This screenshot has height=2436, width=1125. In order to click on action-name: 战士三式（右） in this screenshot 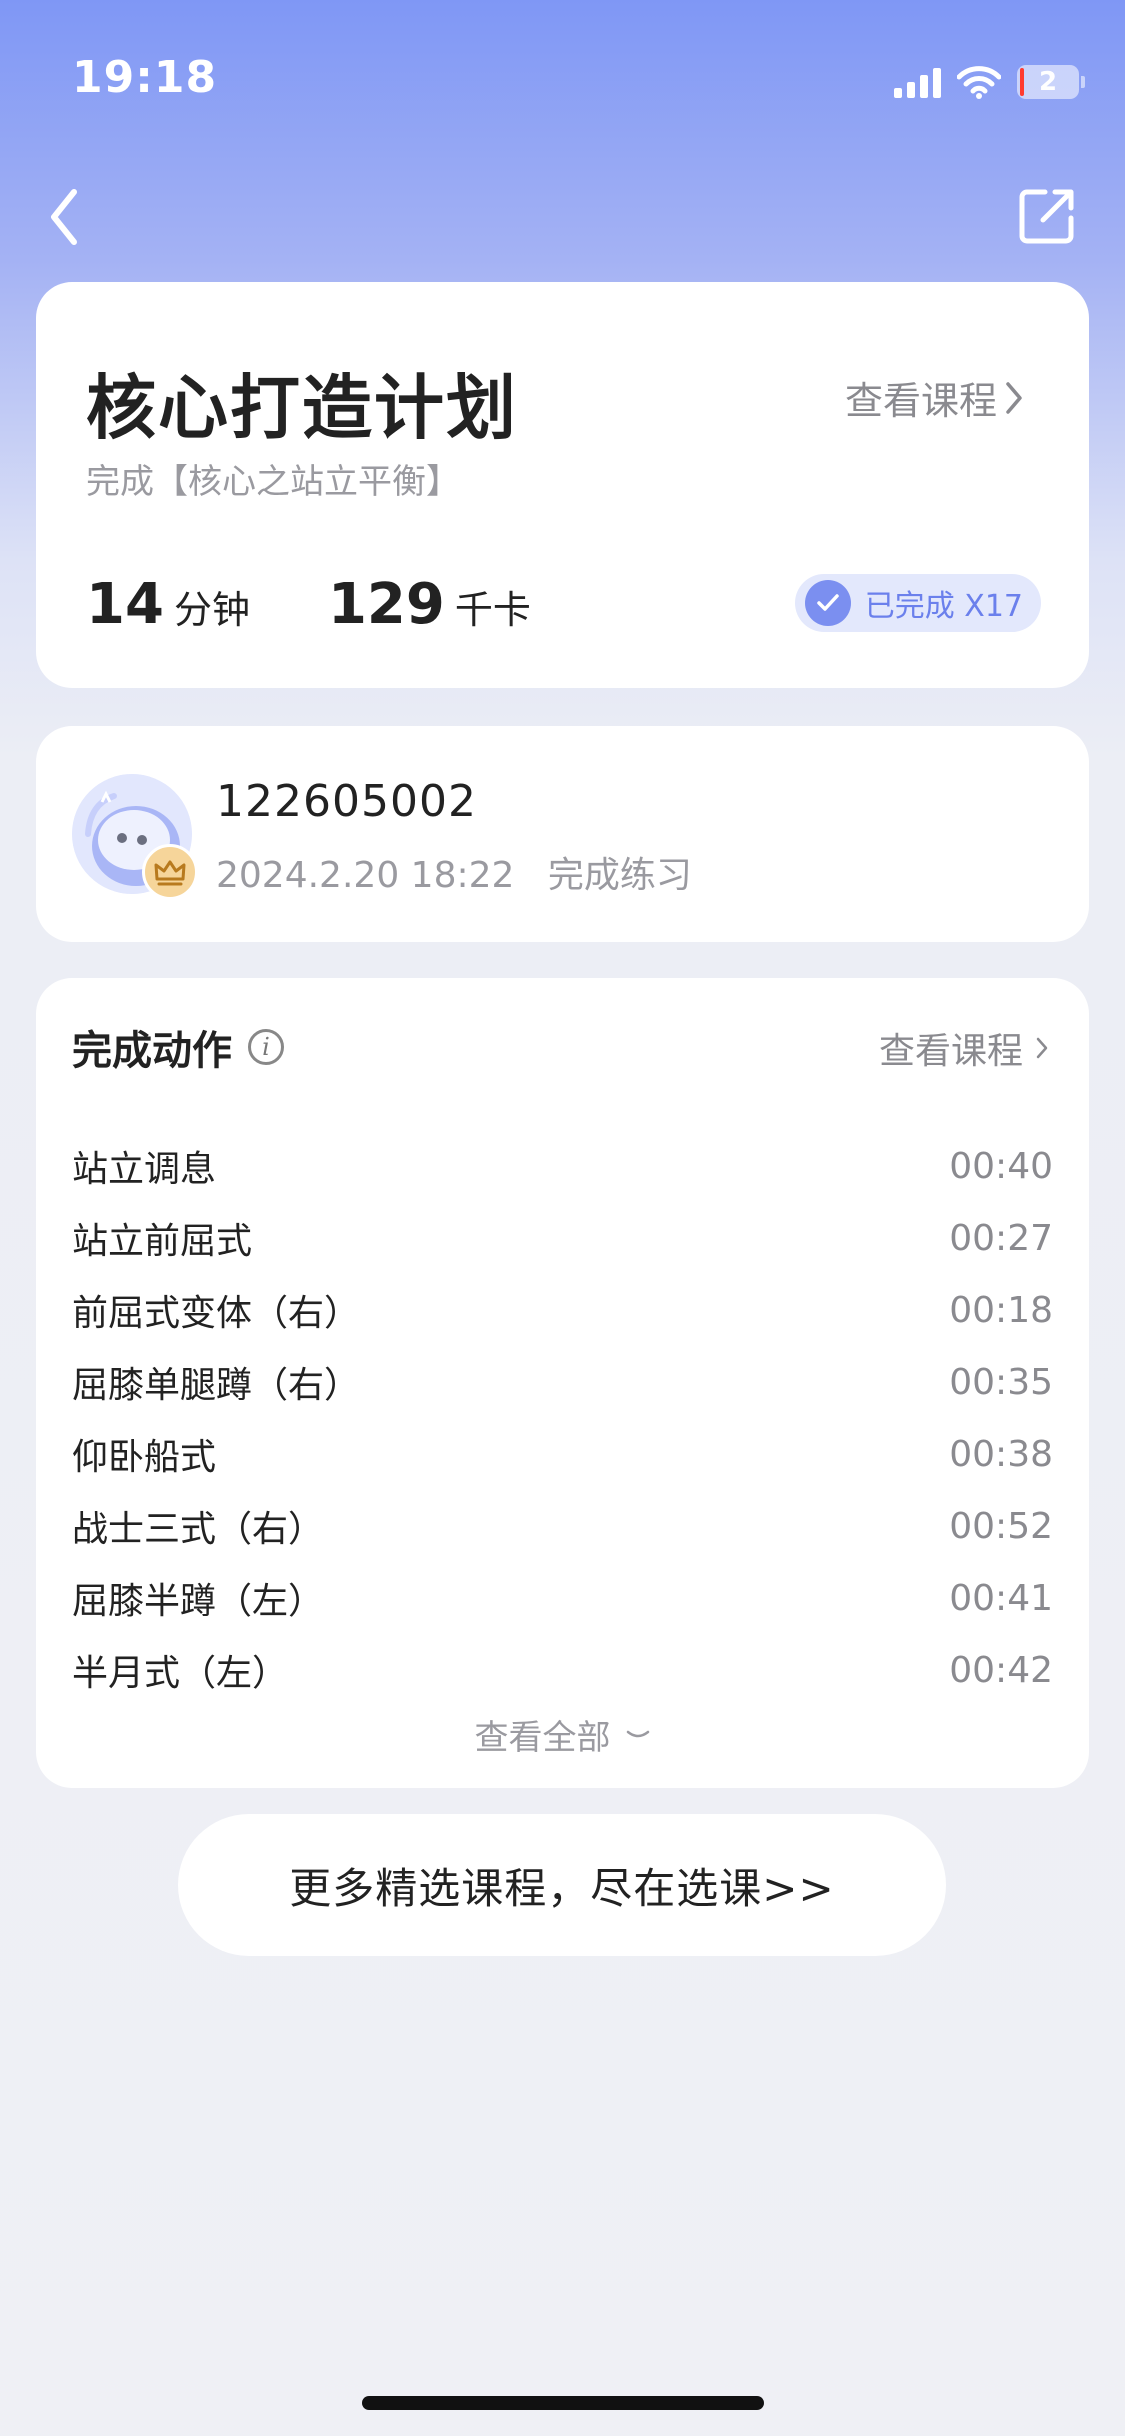, I will do `click(198, 1529)`.